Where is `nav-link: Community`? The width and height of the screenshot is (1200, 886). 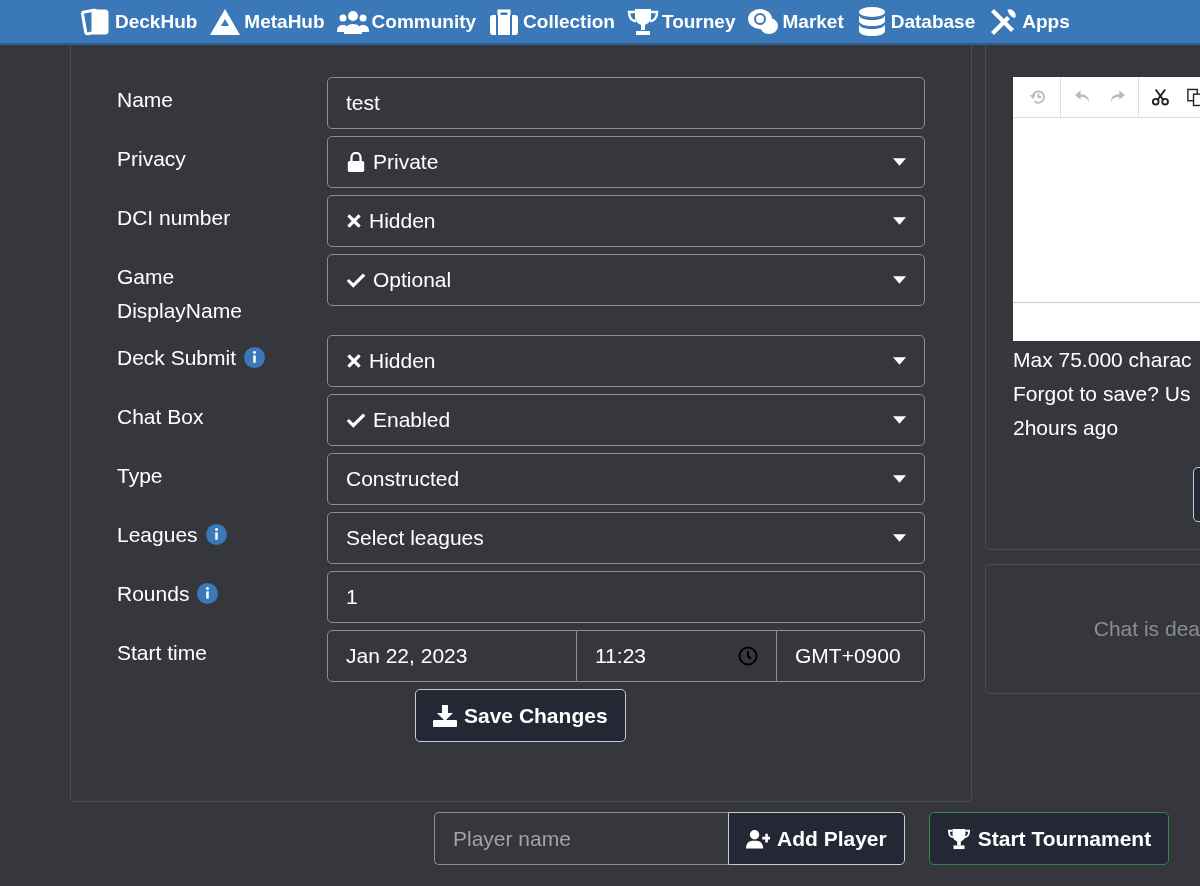 nav-link: Community is located at coordinates (406, 21).